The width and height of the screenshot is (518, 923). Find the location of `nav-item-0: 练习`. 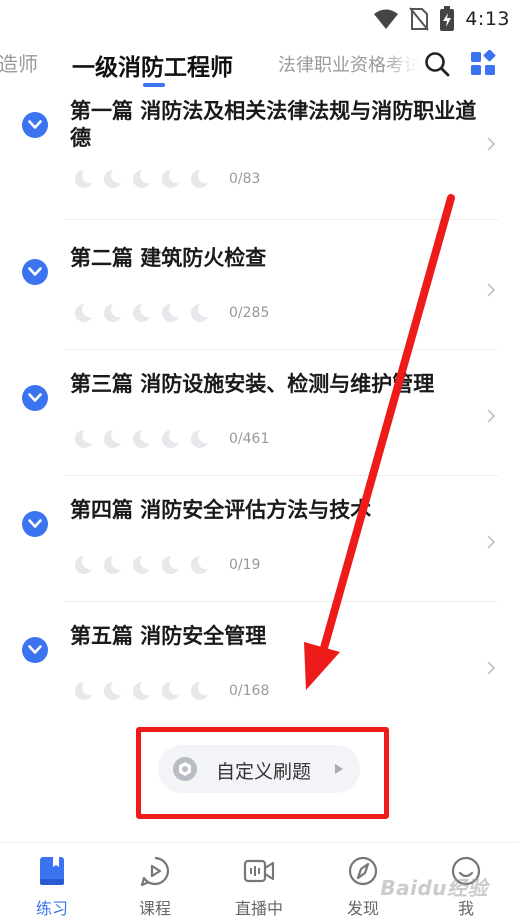

nav-item-0: 练习 is located at coordinates (52, 883).